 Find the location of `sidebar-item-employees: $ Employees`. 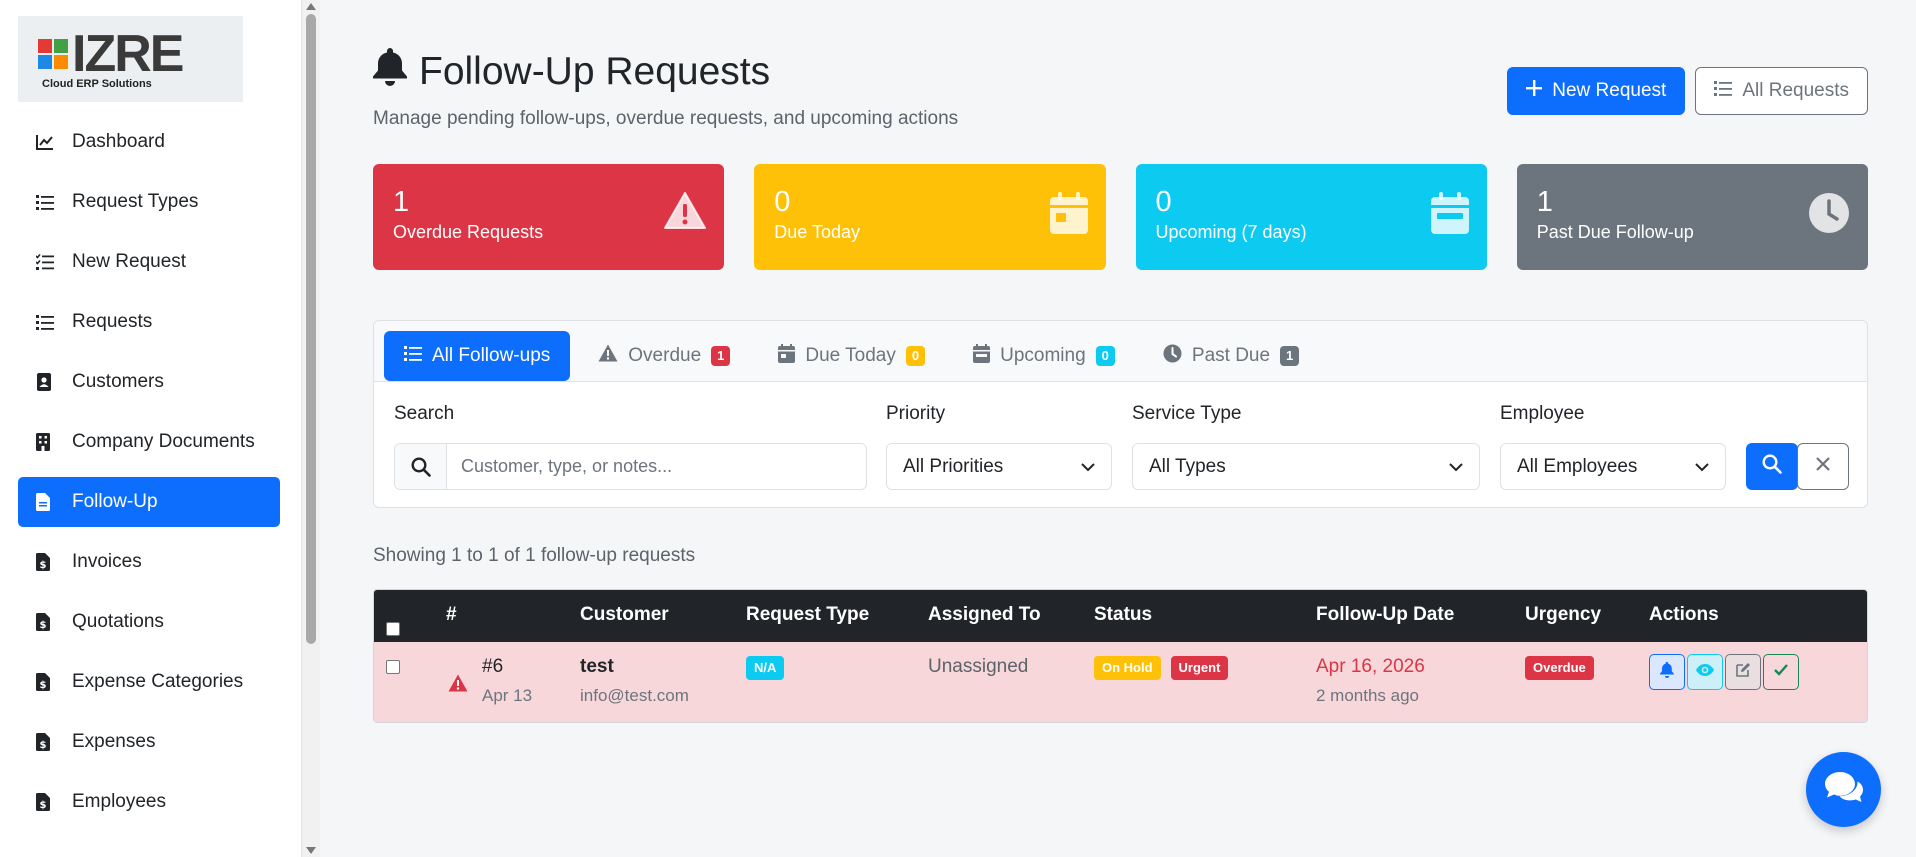

sidebar-item-employees: $ Employees is located at coordinates (149, 802).